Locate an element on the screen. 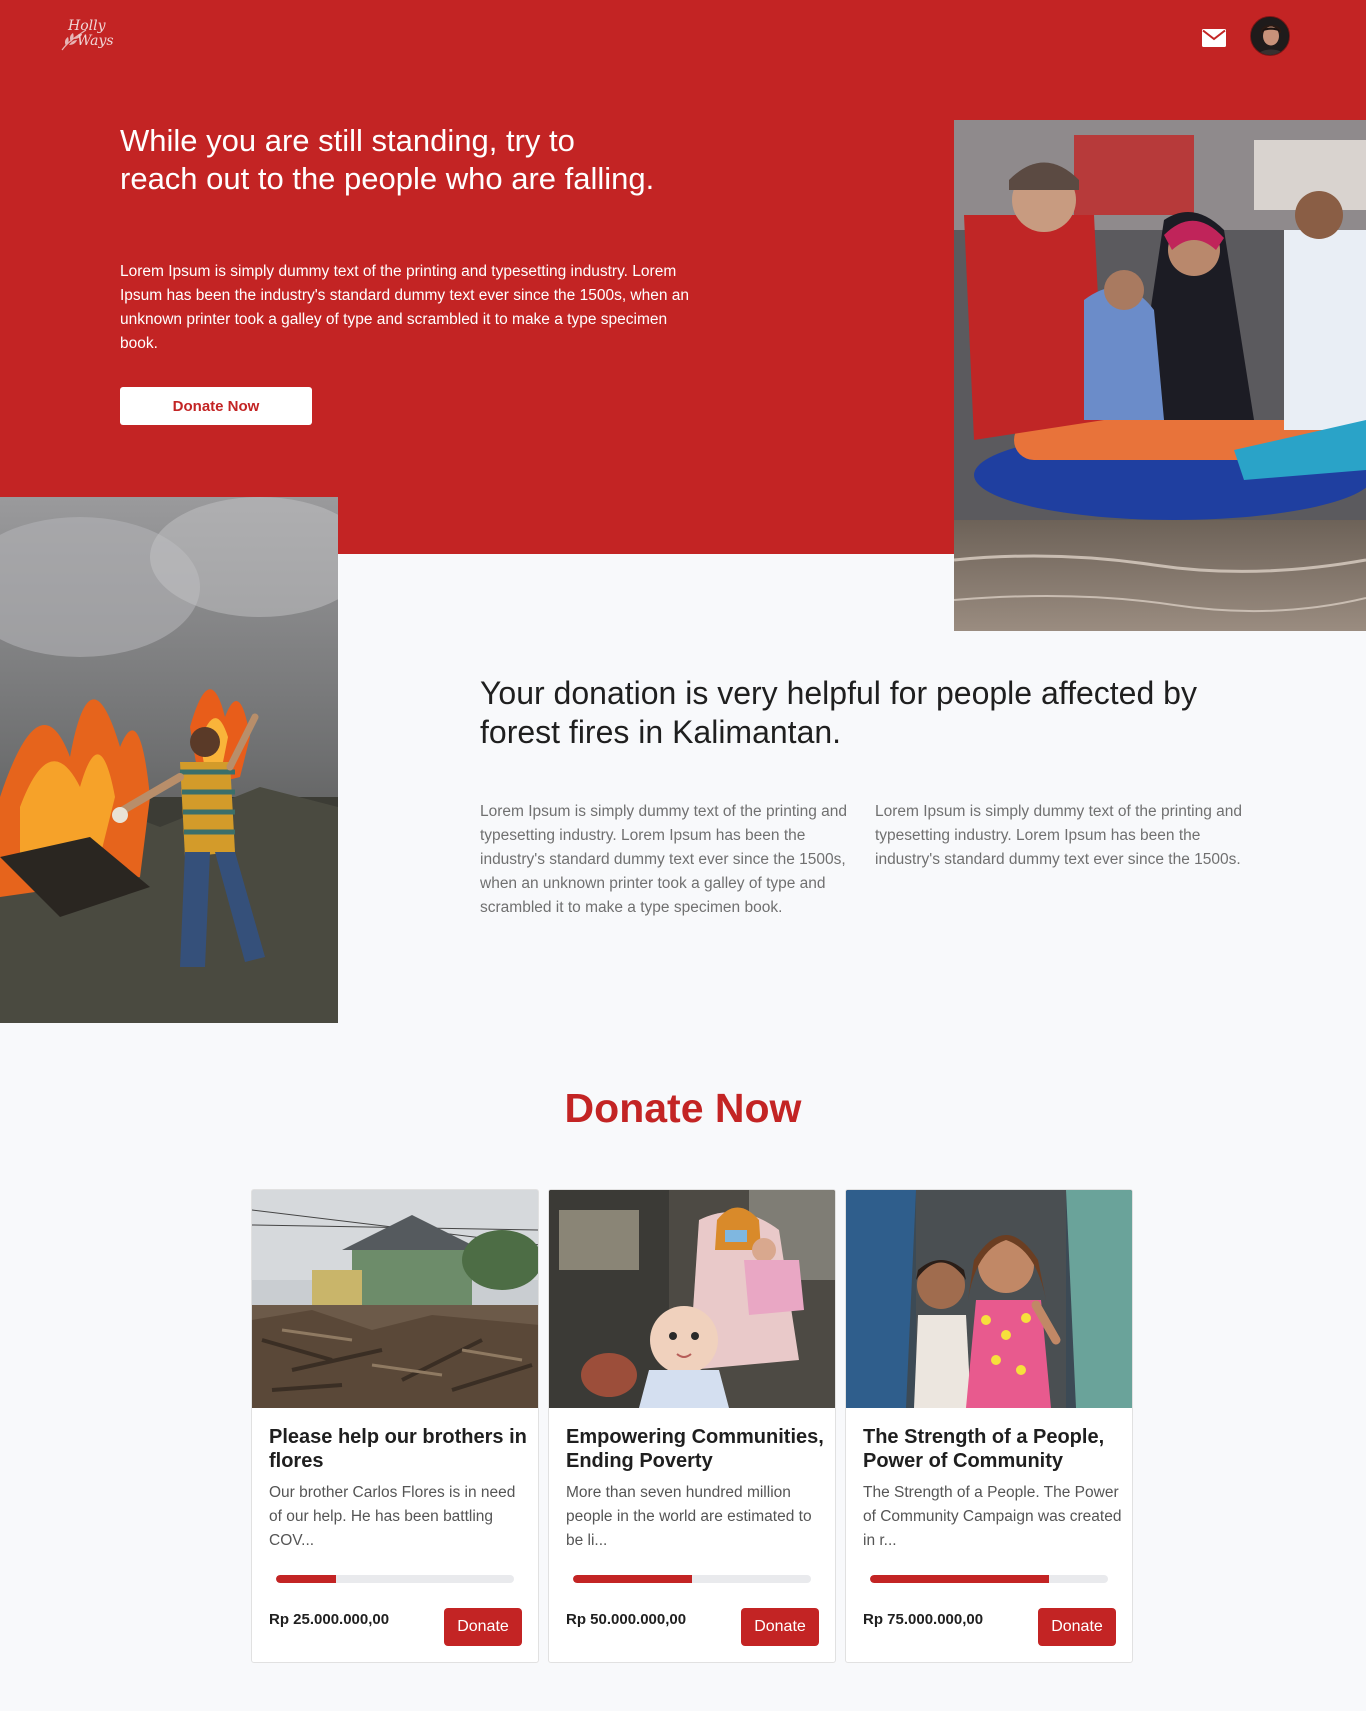 This screenshot has width=1366, height=1711. flood-rescue-photo is located at coordinates (1160, 375).